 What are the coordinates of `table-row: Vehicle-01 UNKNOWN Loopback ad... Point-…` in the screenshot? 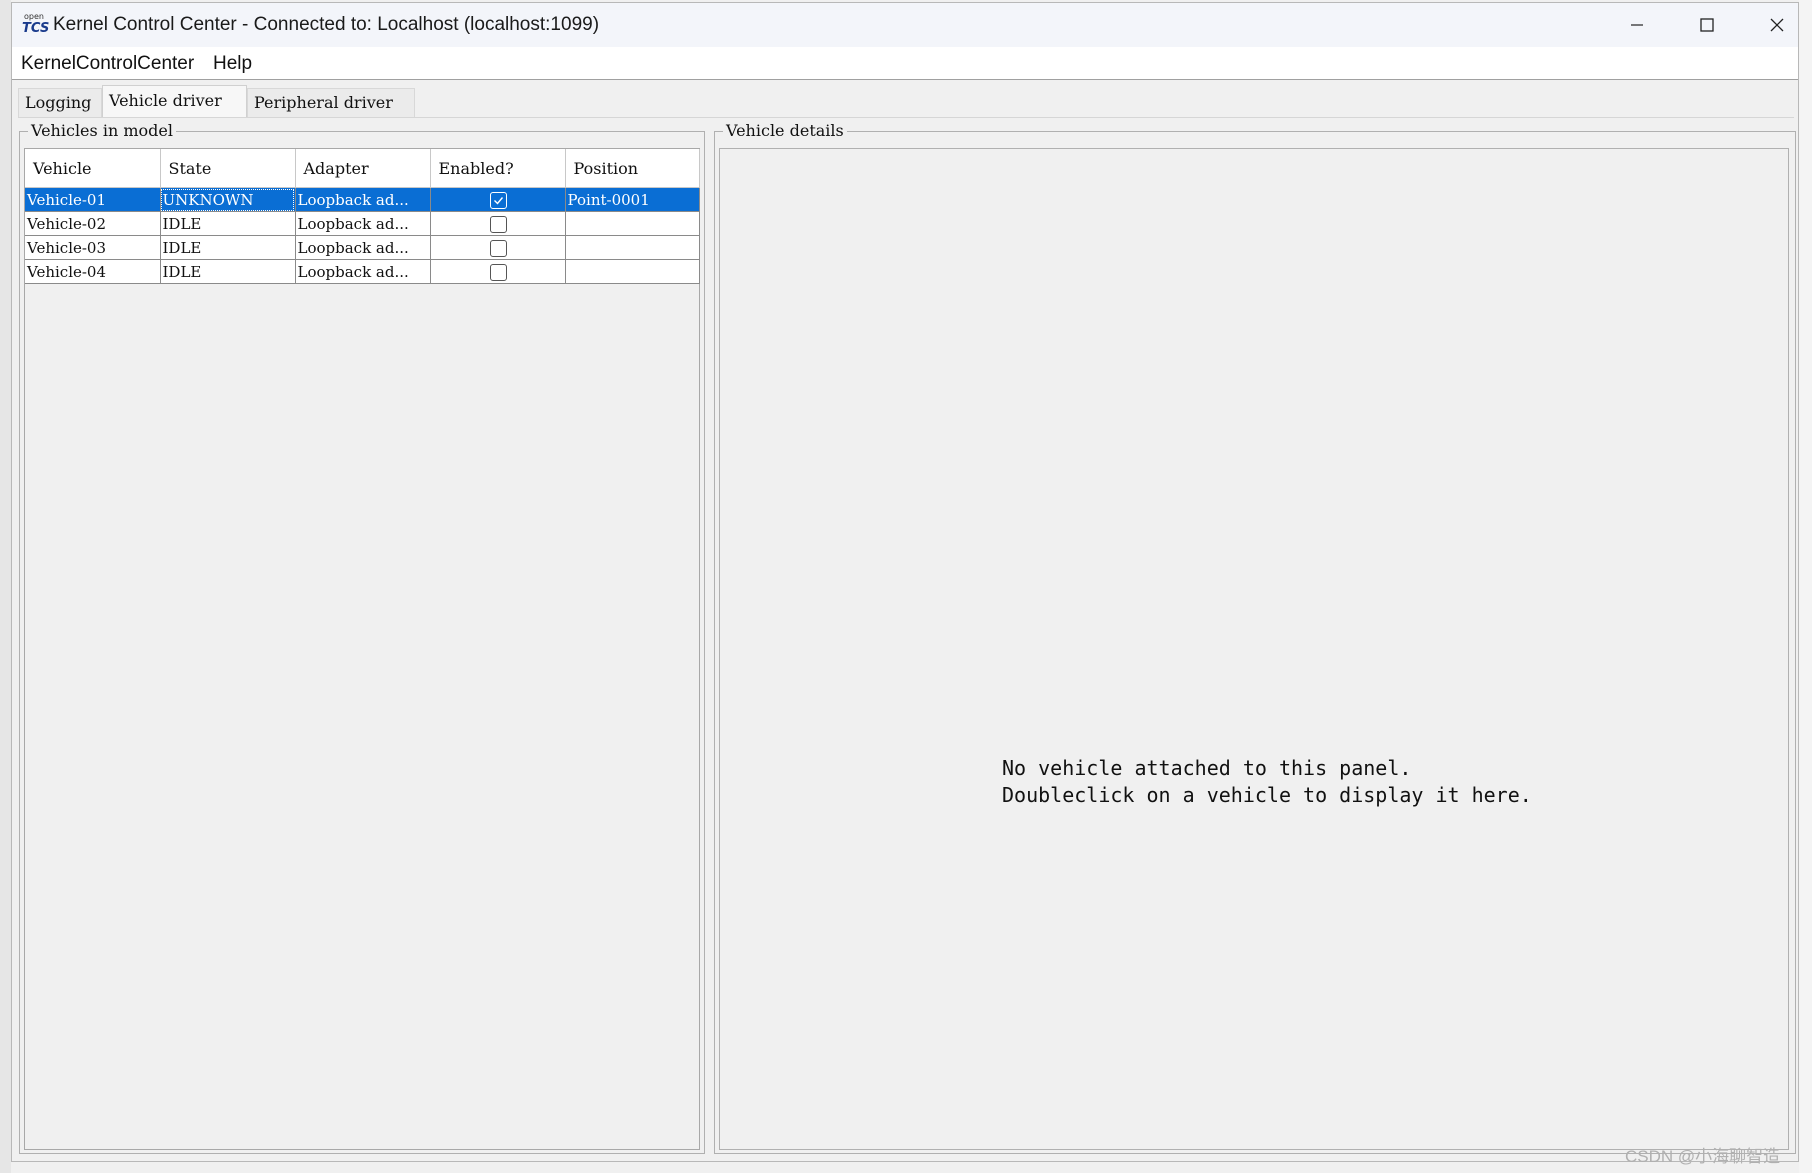 It's located at (362, 199).